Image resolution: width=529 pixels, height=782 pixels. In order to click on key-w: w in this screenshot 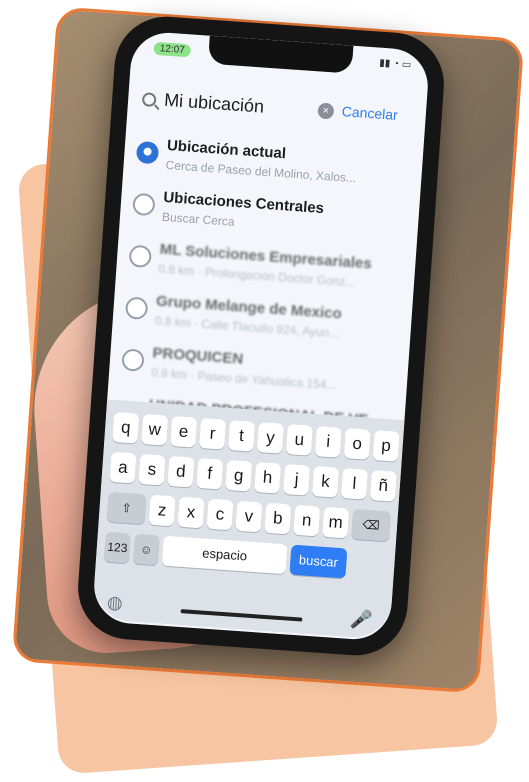, I will do `click(155, 429)`.